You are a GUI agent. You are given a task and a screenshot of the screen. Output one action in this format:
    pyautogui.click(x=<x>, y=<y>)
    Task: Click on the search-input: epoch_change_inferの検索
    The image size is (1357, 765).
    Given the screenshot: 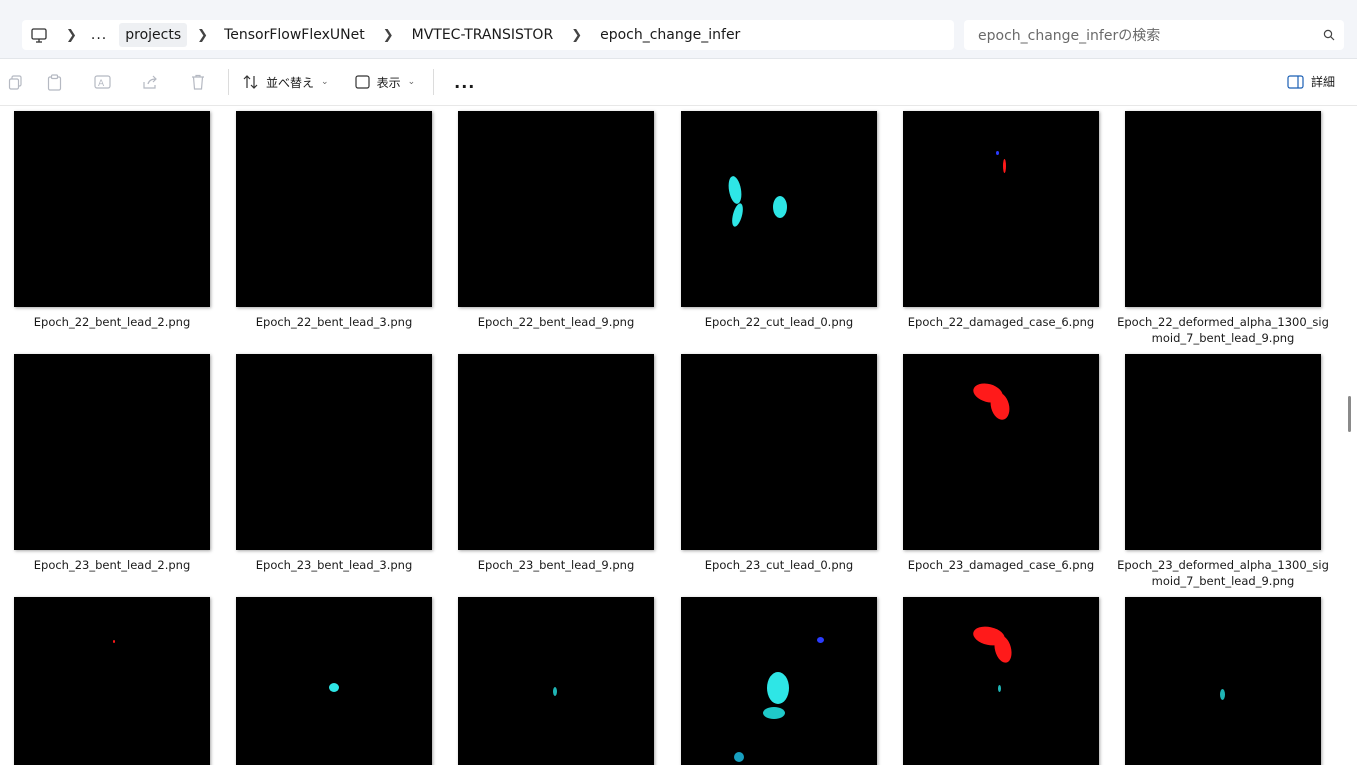 What is the action you would take?
    pyautogui.click(x=1146, y=35)
    